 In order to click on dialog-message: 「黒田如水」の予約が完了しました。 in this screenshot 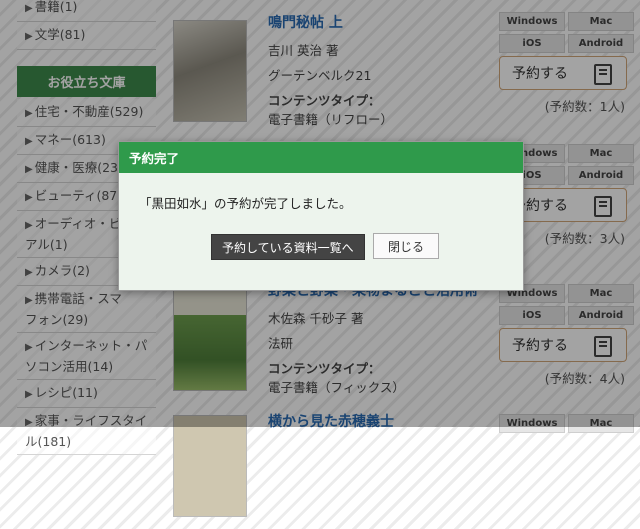, I will do `click(245, 203)`.